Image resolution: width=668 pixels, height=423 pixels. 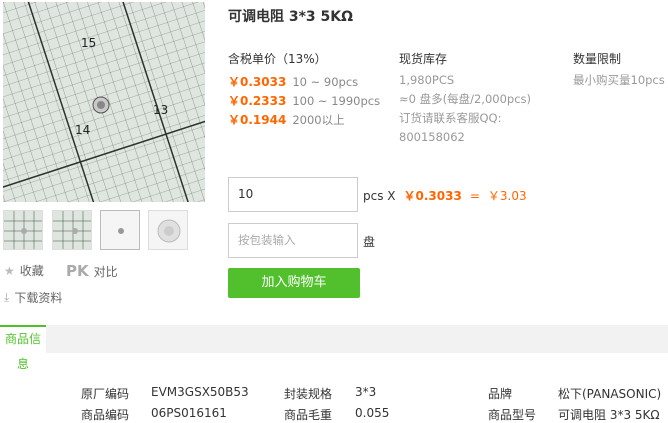 I want to click on equals-sign: =, so click(x=474, y=195).